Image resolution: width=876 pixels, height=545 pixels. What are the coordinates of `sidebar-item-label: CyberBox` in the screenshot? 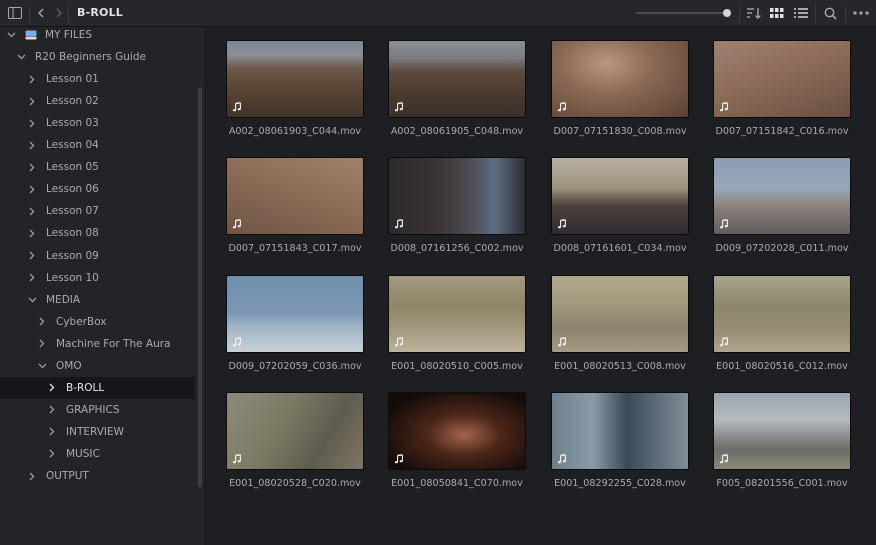 It's located at (81, 321).